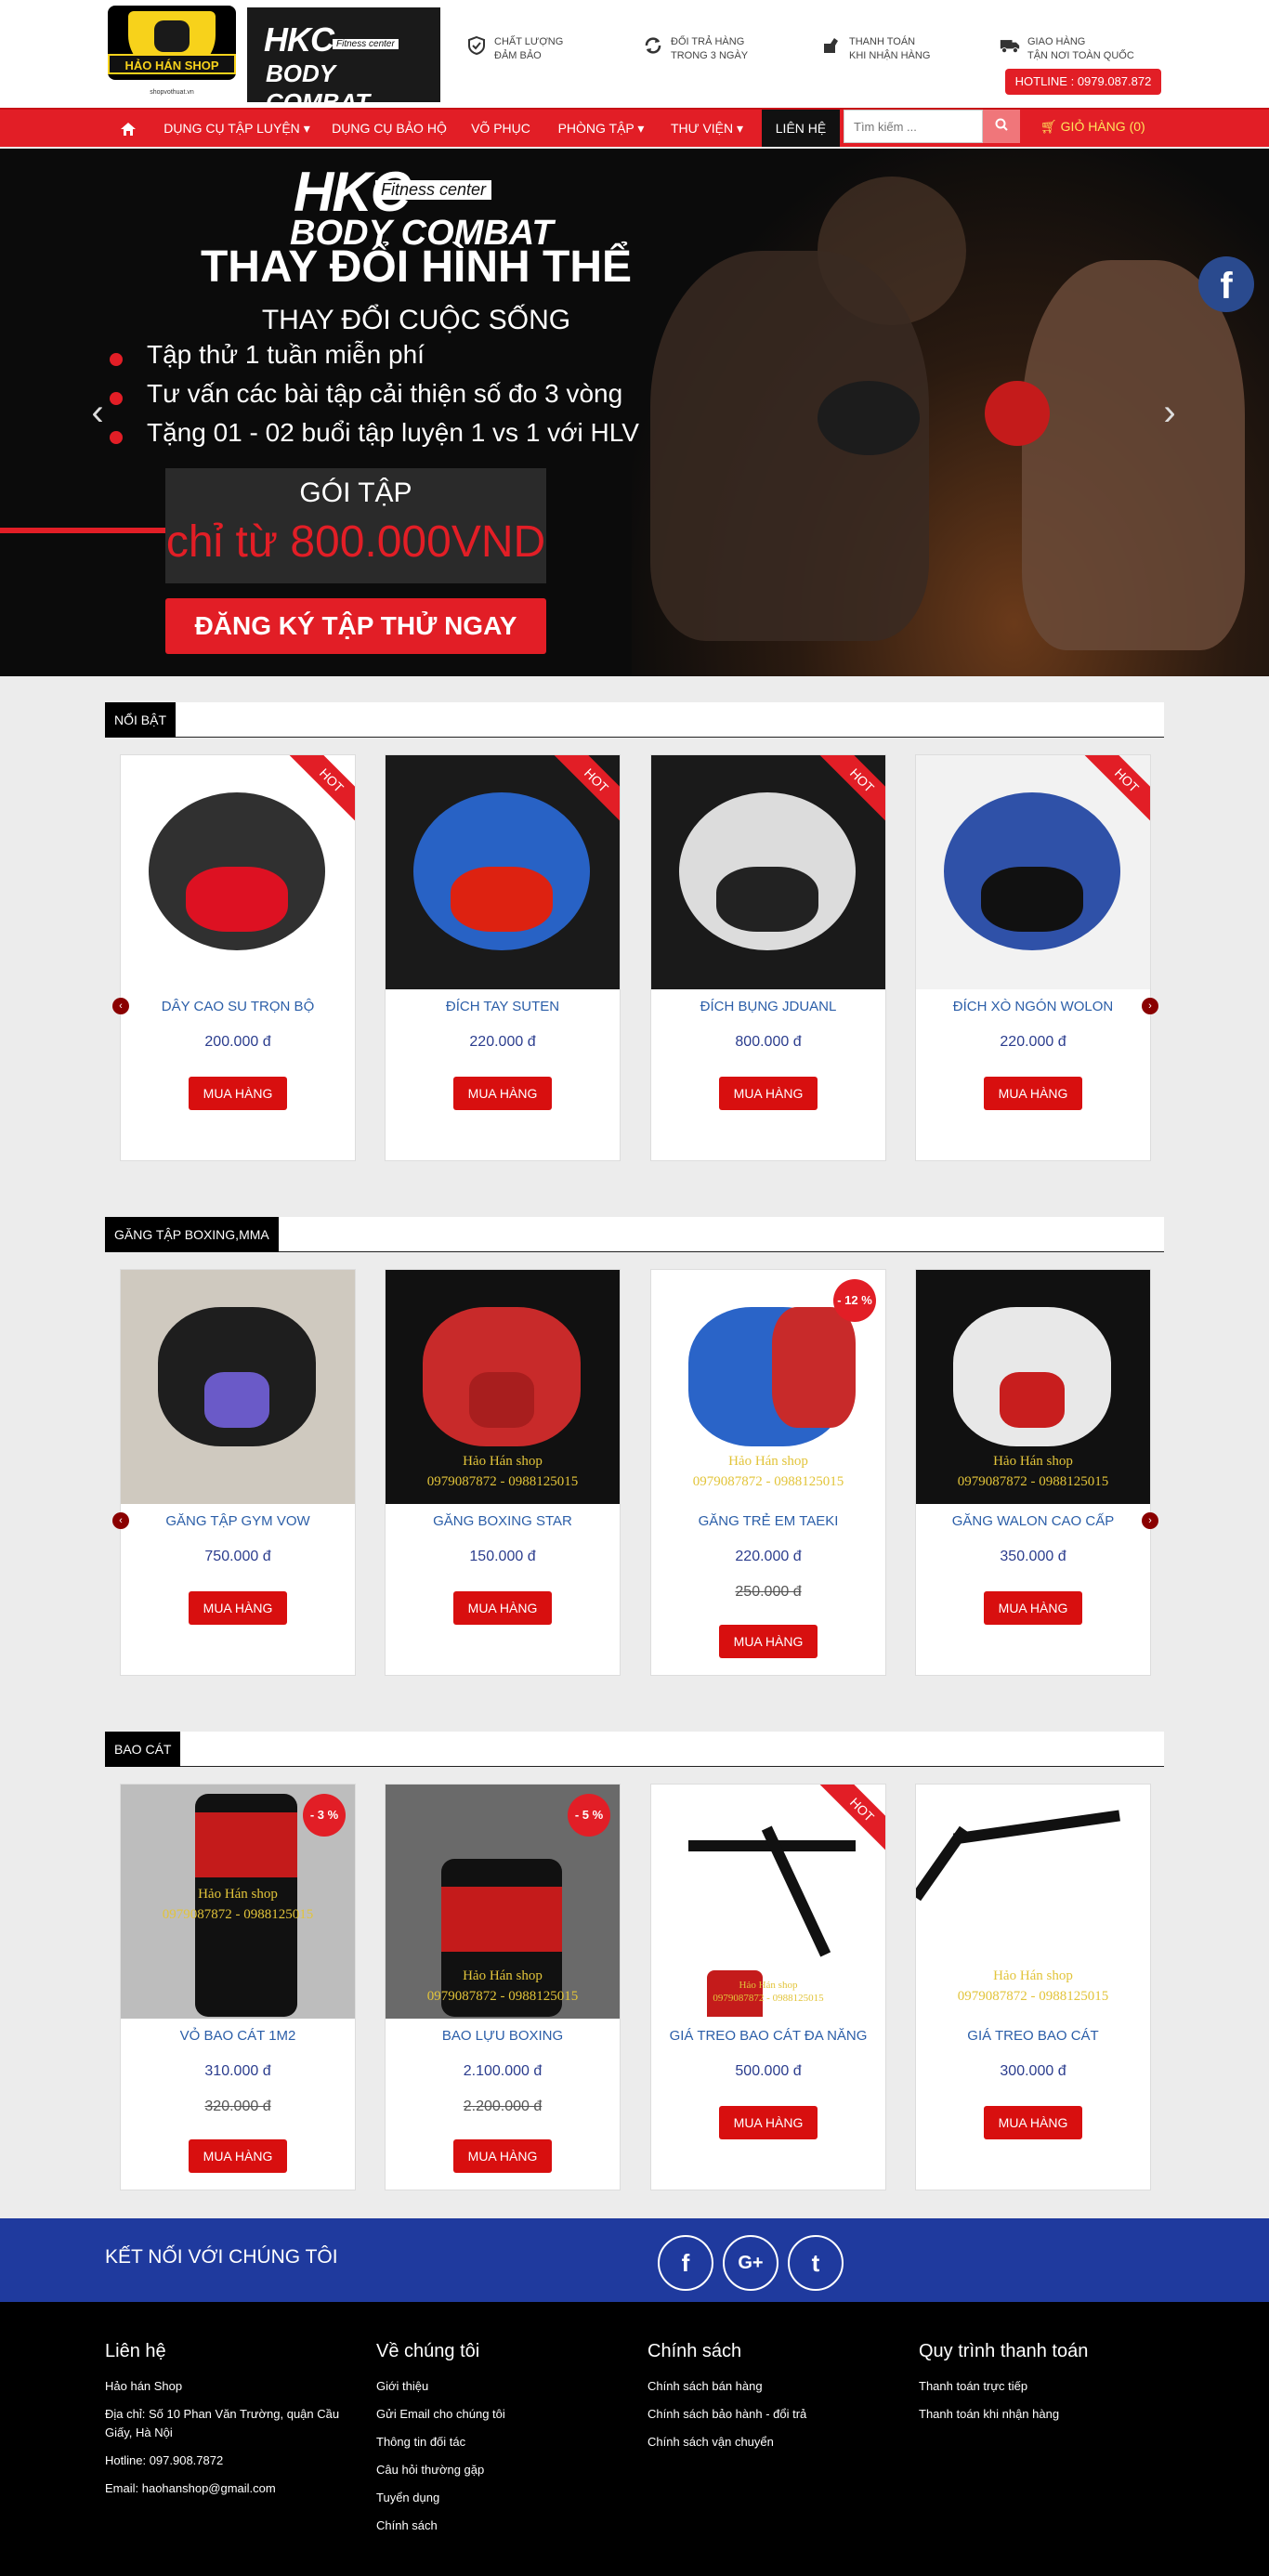  What do you see at coordinates (506, 2526) in the screenshot?
I see `footer-link: Chính sách` at bounding box center [506, 2526].